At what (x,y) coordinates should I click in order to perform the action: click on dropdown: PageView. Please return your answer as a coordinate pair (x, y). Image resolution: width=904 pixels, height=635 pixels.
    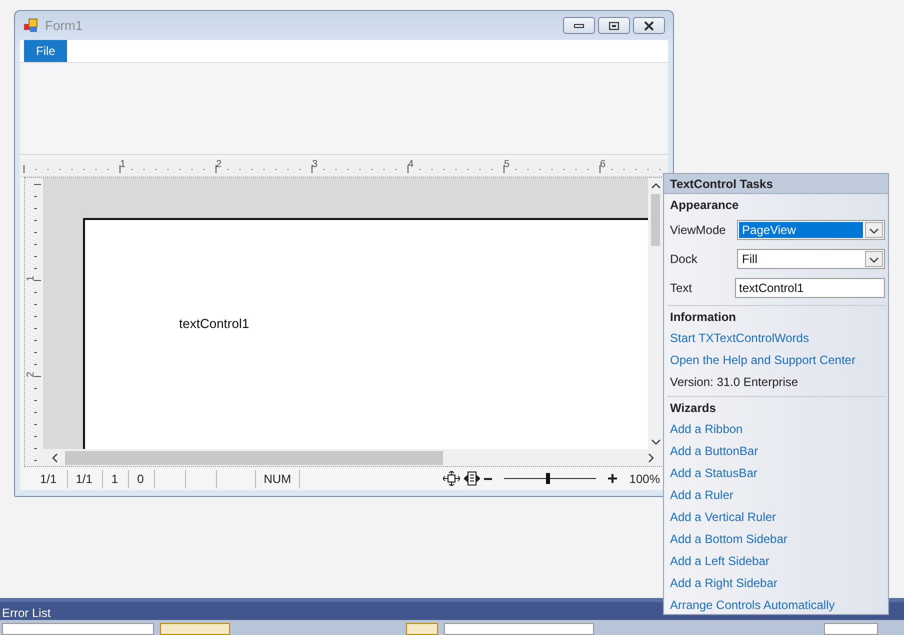
    Looking at the image, I should click on (811, 230).